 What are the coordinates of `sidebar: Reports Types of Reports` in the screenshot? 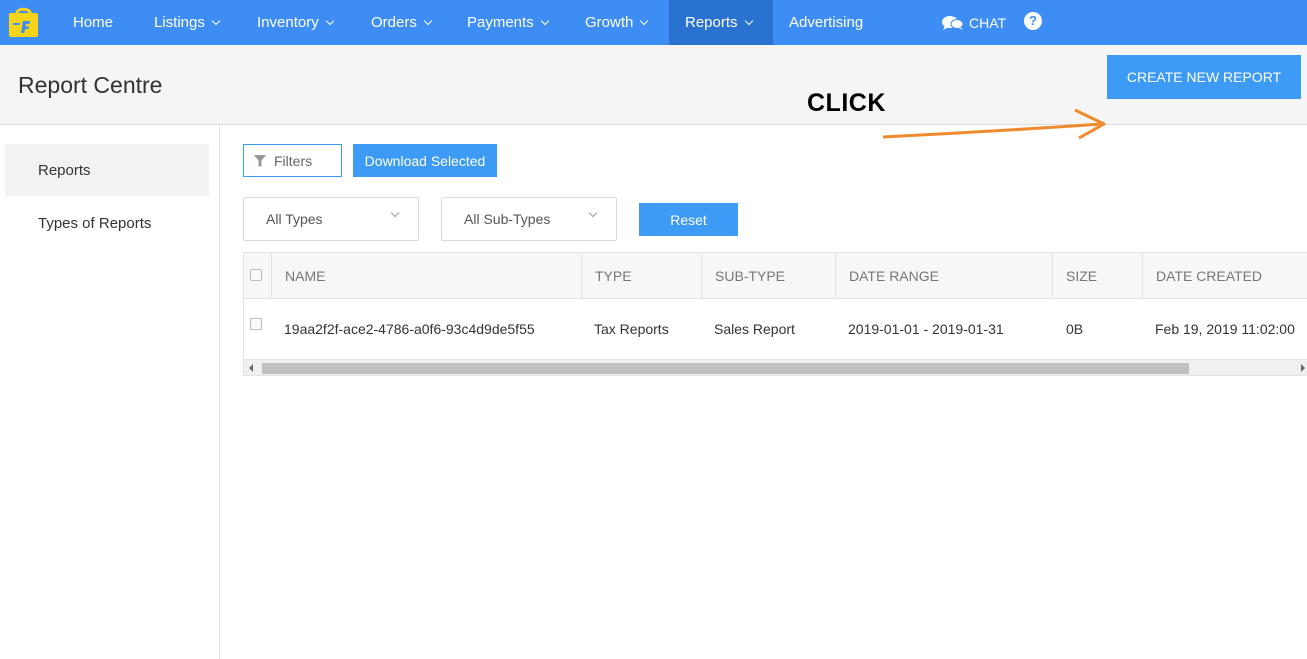 It's located at (110, 392).